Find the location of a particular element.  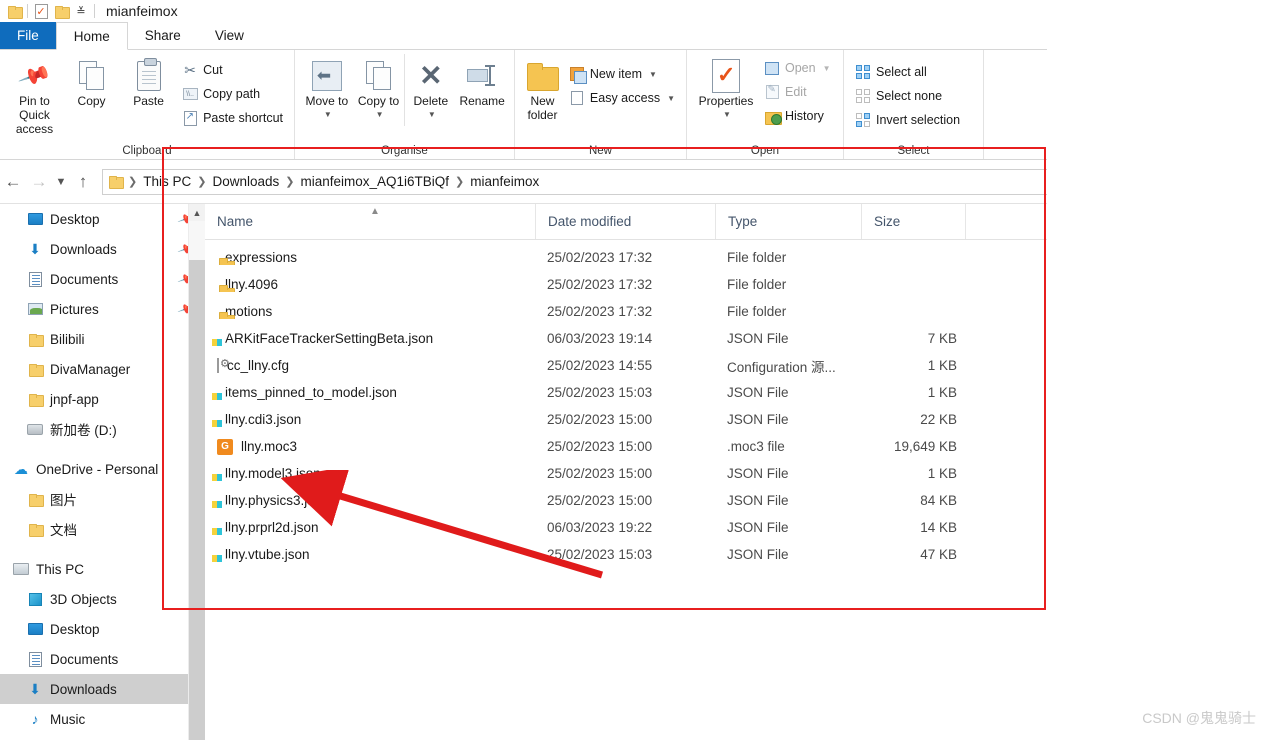

sidebar-item-downloads: ⬇Downloads📌 is located at coordinates (102, 249).